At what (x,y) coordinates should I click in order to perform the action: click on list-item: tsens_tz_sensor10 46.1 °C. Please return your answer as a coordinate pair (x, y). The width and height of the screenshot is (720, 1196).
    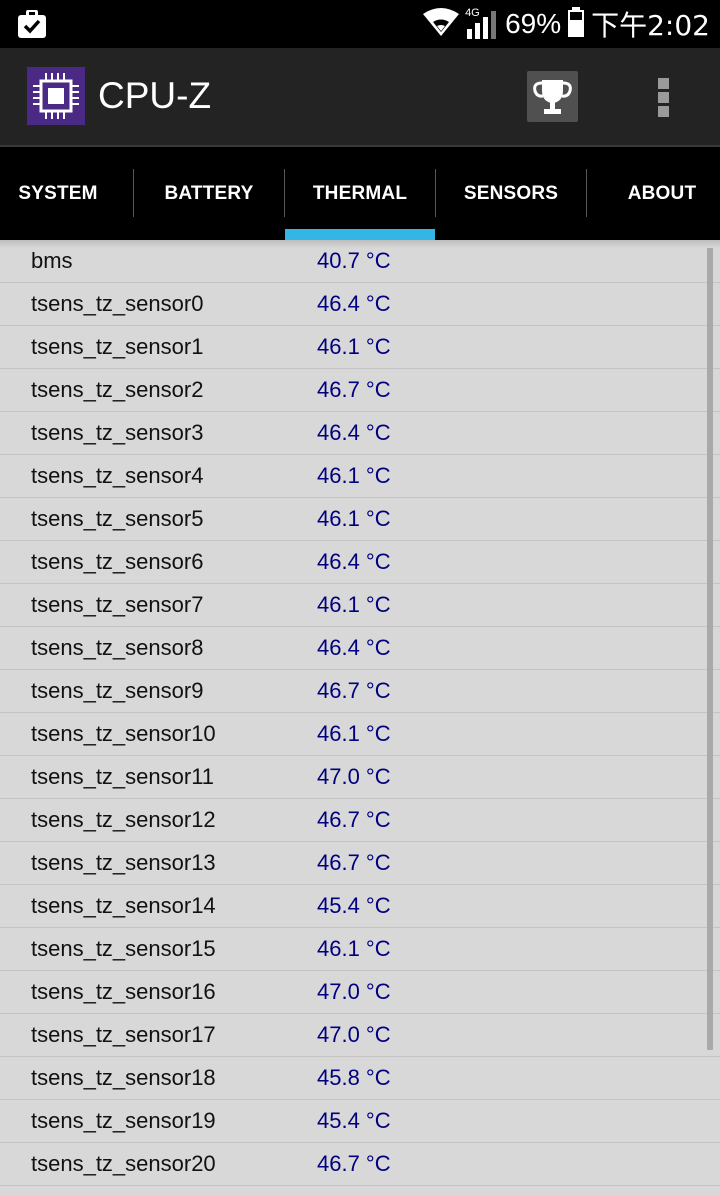
    Looking at the image, I should click on (360, 734).